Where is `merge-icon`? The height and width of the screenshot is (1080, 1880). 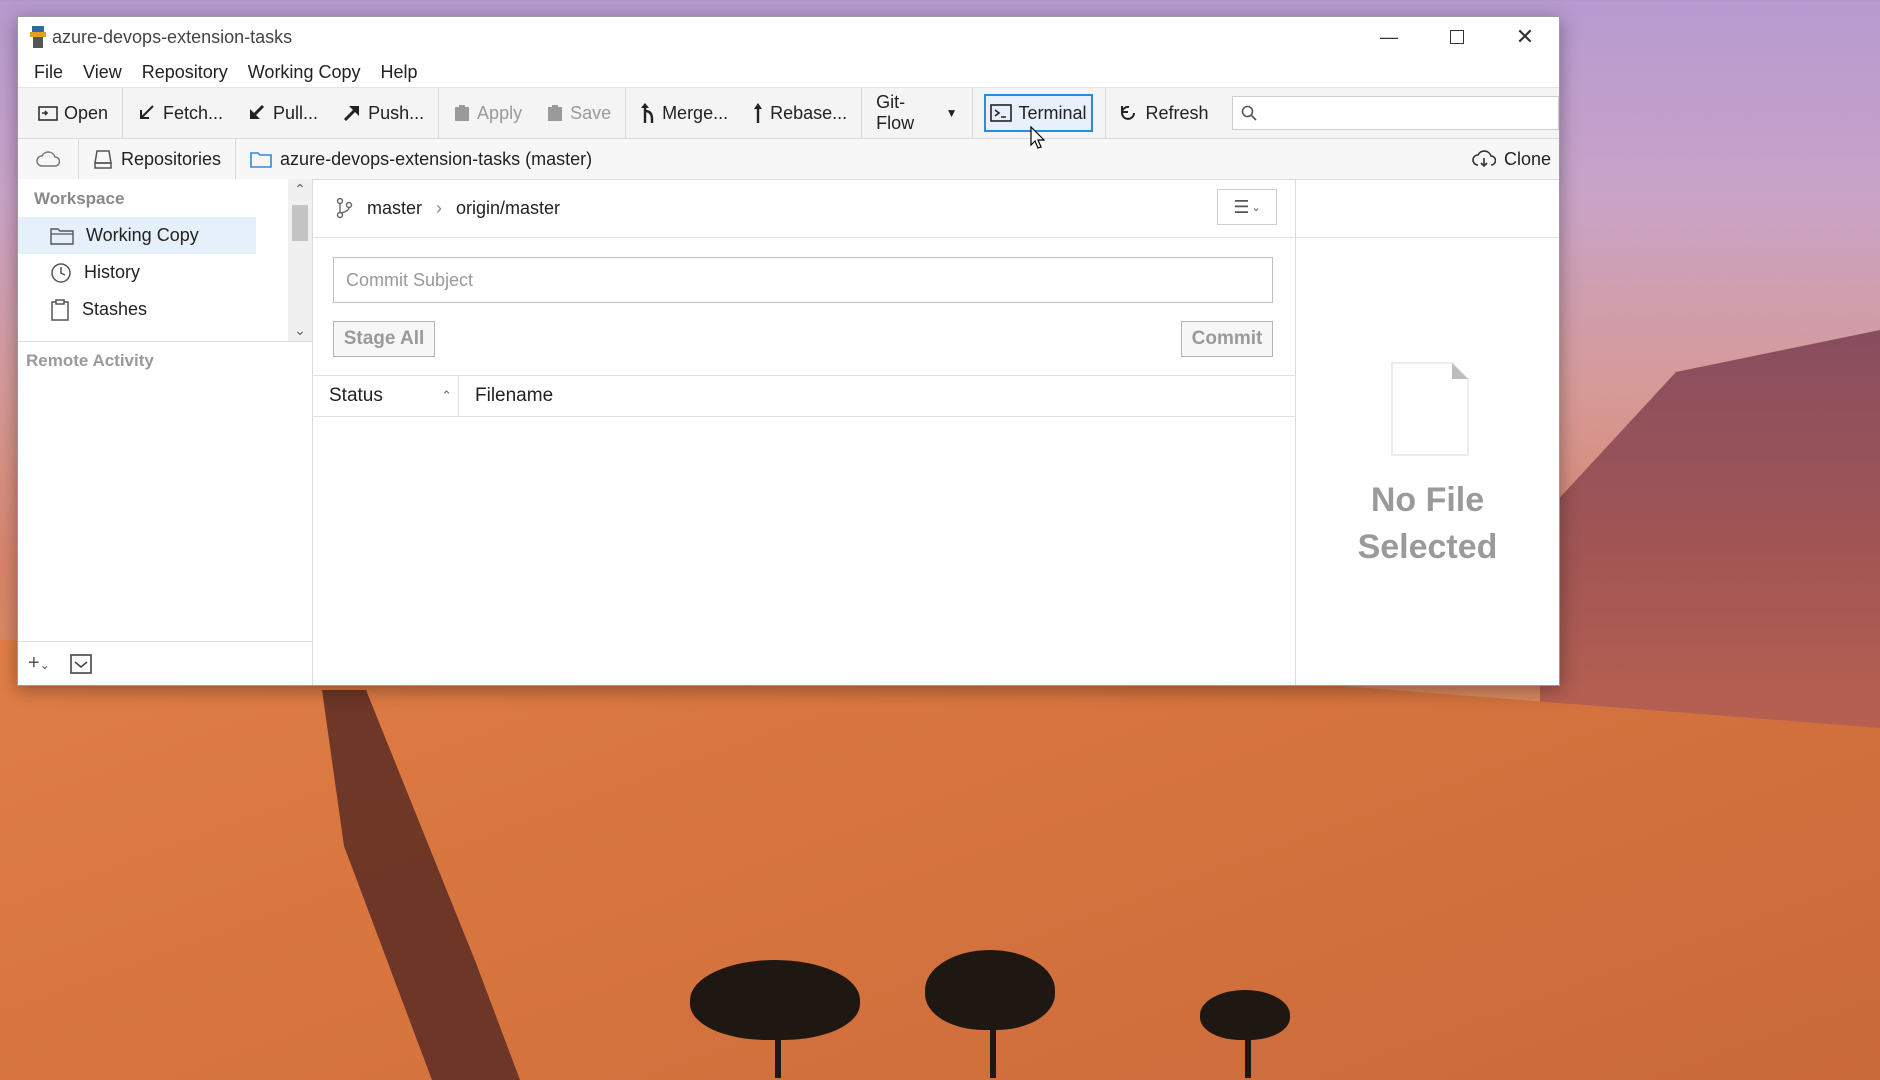
merge-icon is located at coordinates (647, 113).